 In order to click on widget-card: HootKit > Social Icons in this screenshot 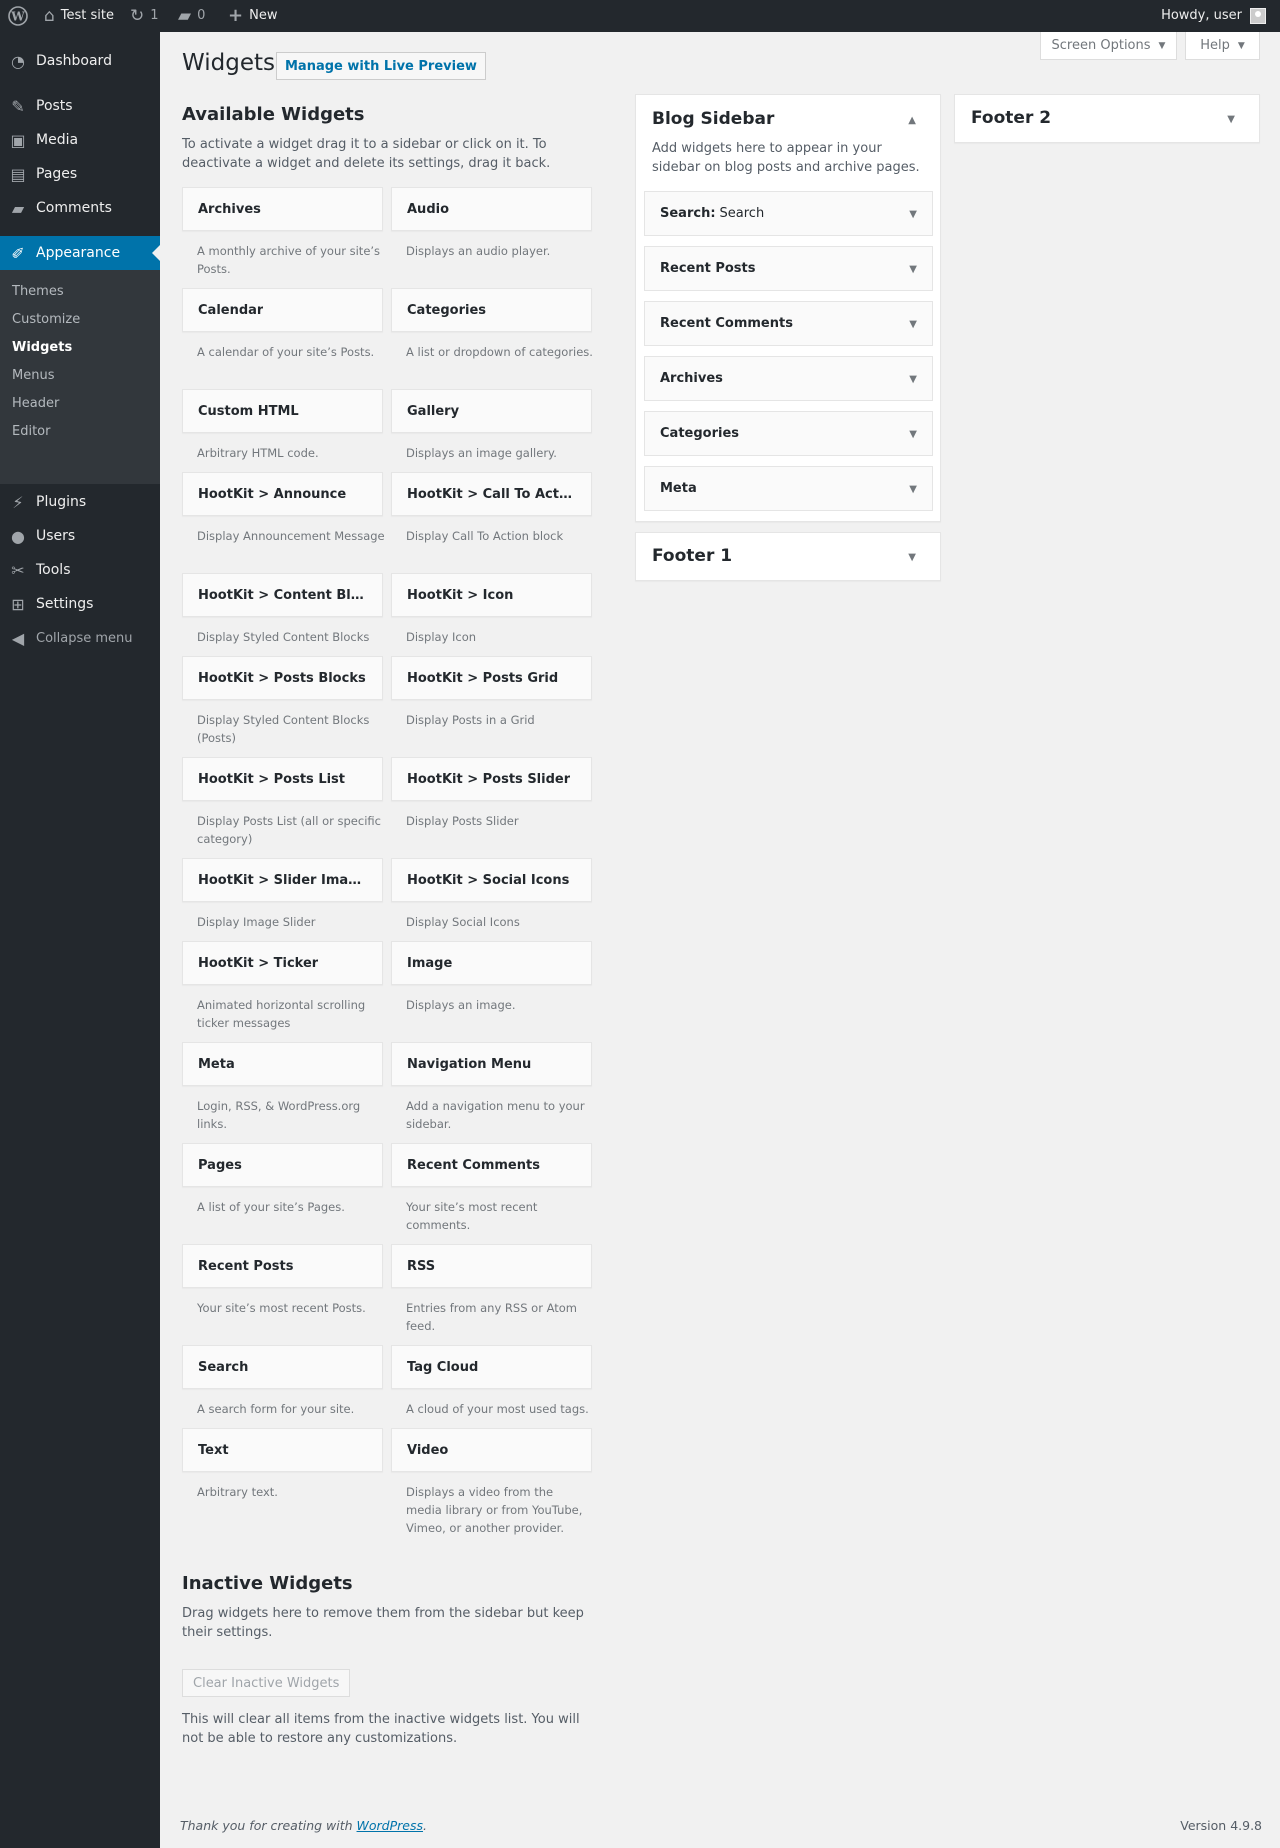, I will do `click(491, 880)`.